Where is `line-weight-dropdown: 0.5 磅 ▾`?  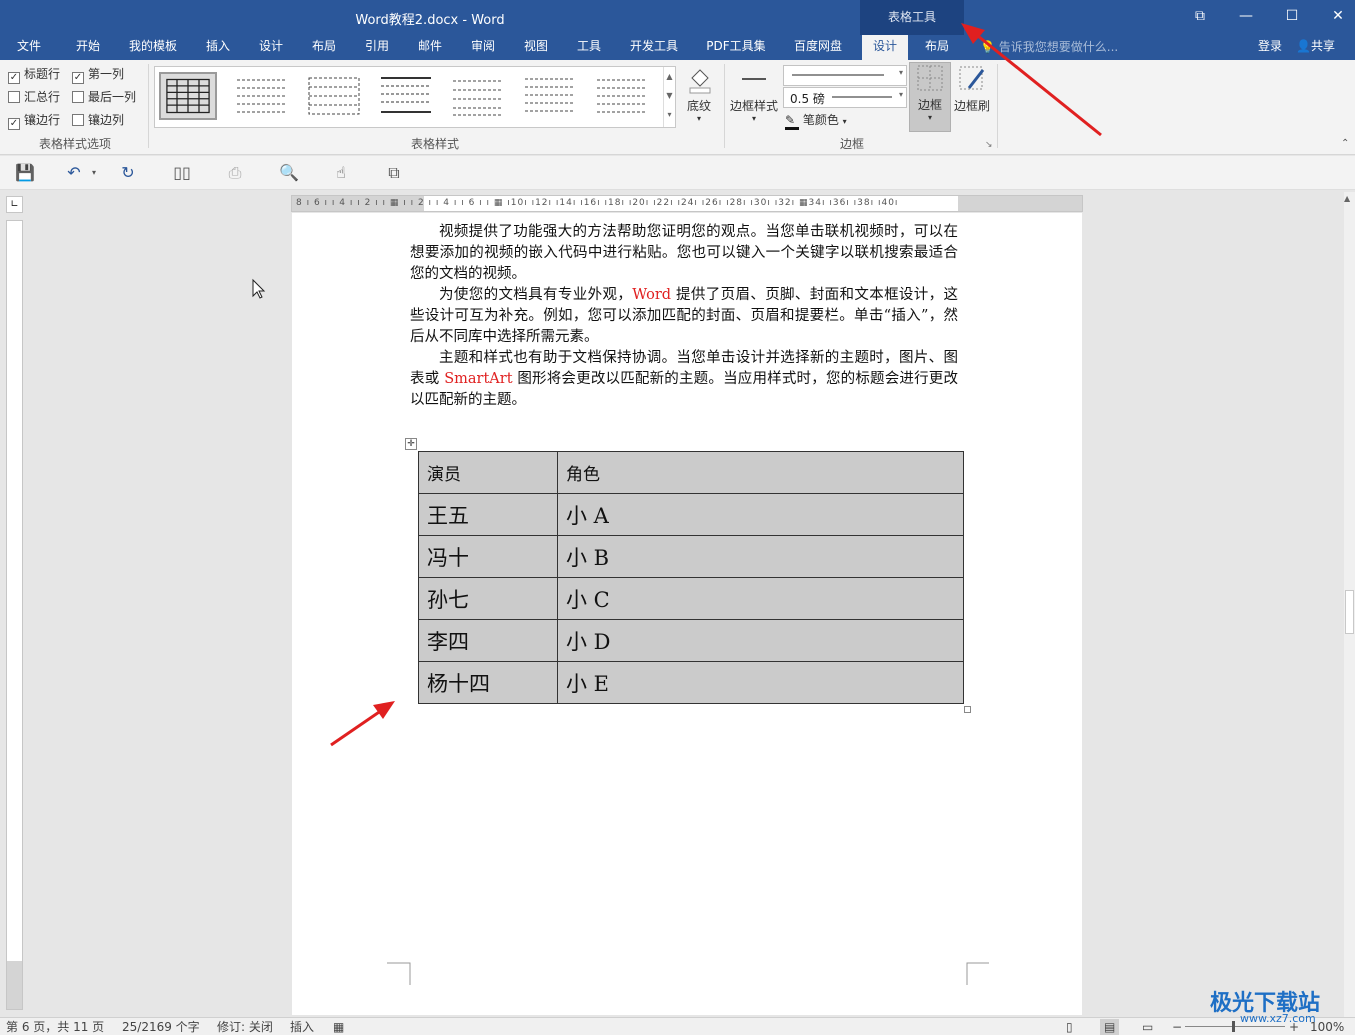 line-weight-dropdown: 0.5 磅 ▾ is located at coordinates (845, 97).